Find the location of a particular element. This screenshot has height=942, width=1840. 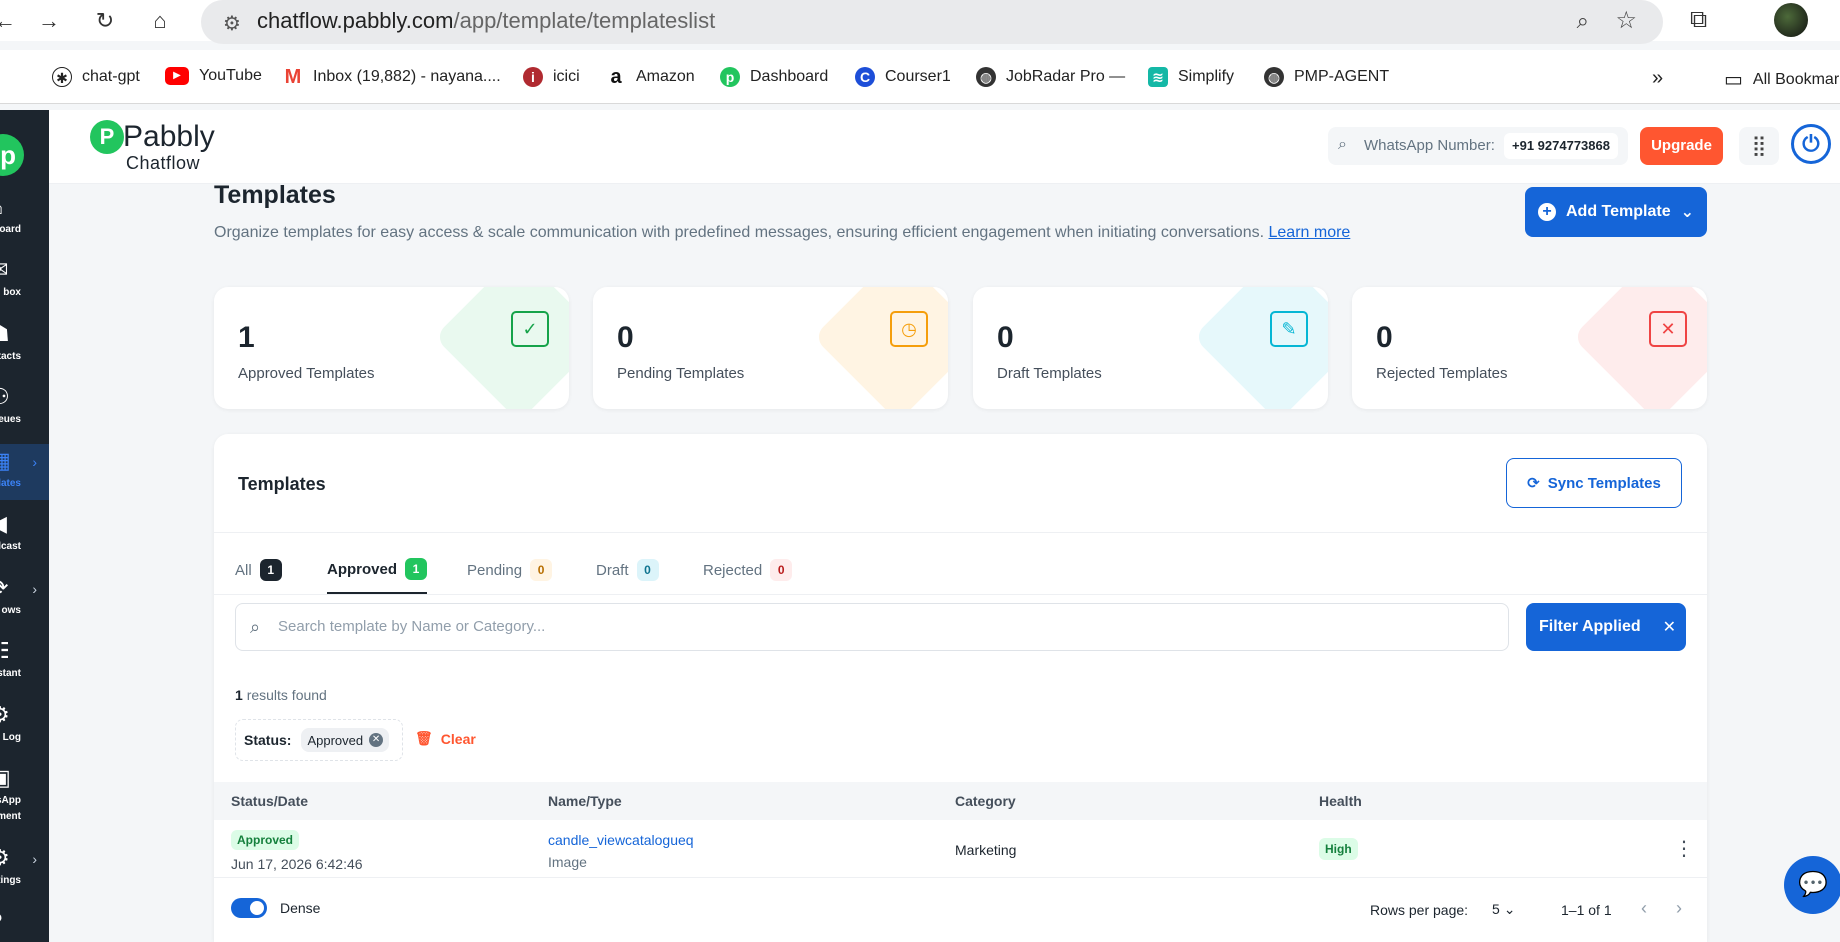

whatsapp-number-value: +91 9274773868 is located at coordinates (1561, 146).